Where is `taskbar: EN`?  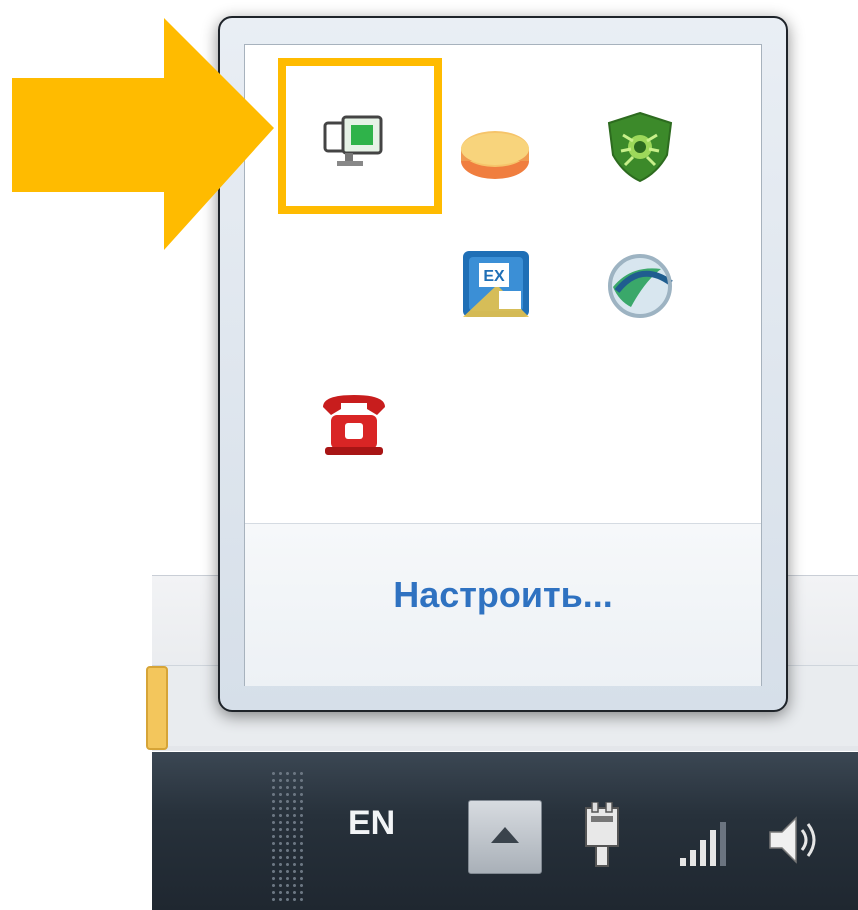 taskbar: EN is located at coordinates (505, 831).